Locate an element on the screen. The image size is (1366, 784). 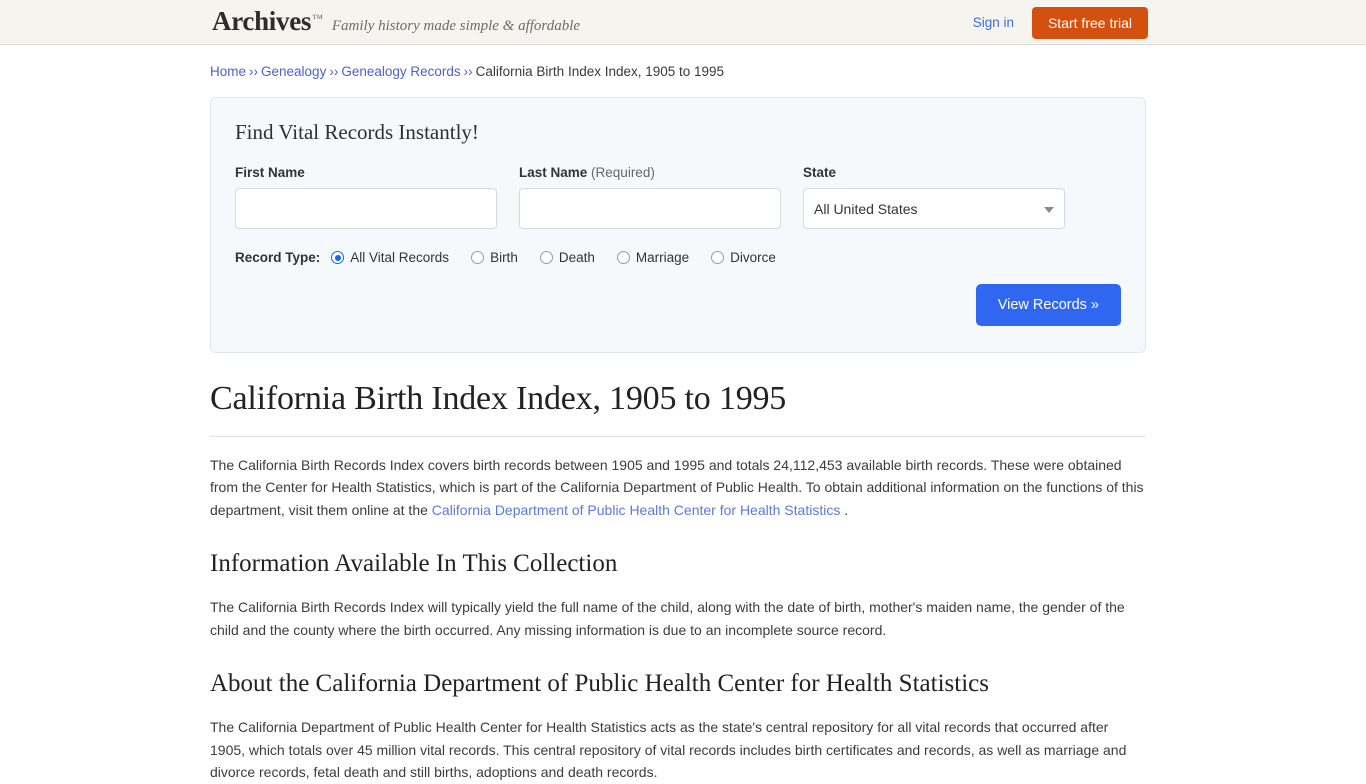
search-panel-actions: View Records » is located at coordinates (678, 305).